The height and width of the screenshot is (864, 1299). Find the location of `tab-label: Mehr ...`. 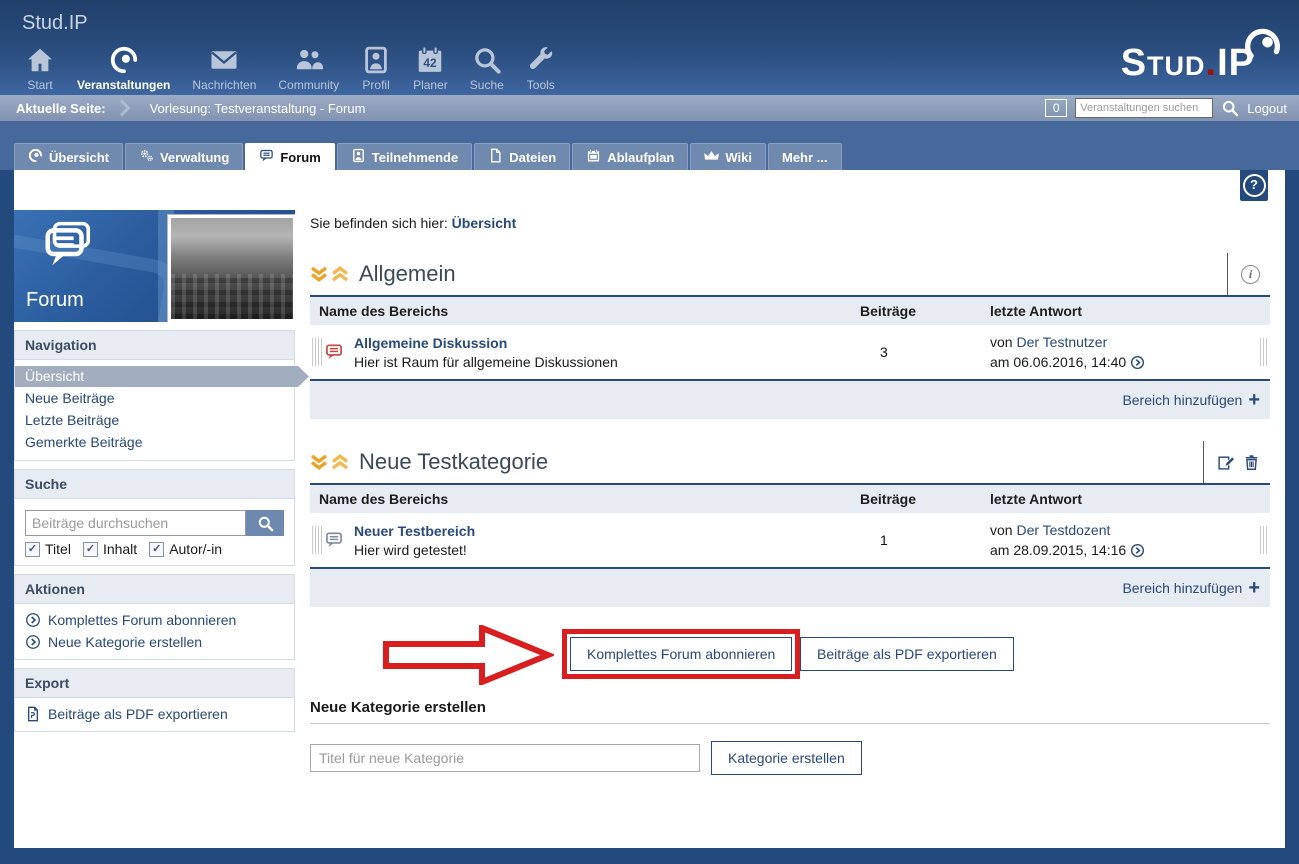

tab-label: Mehr ... is located at coordinates (804, 157).